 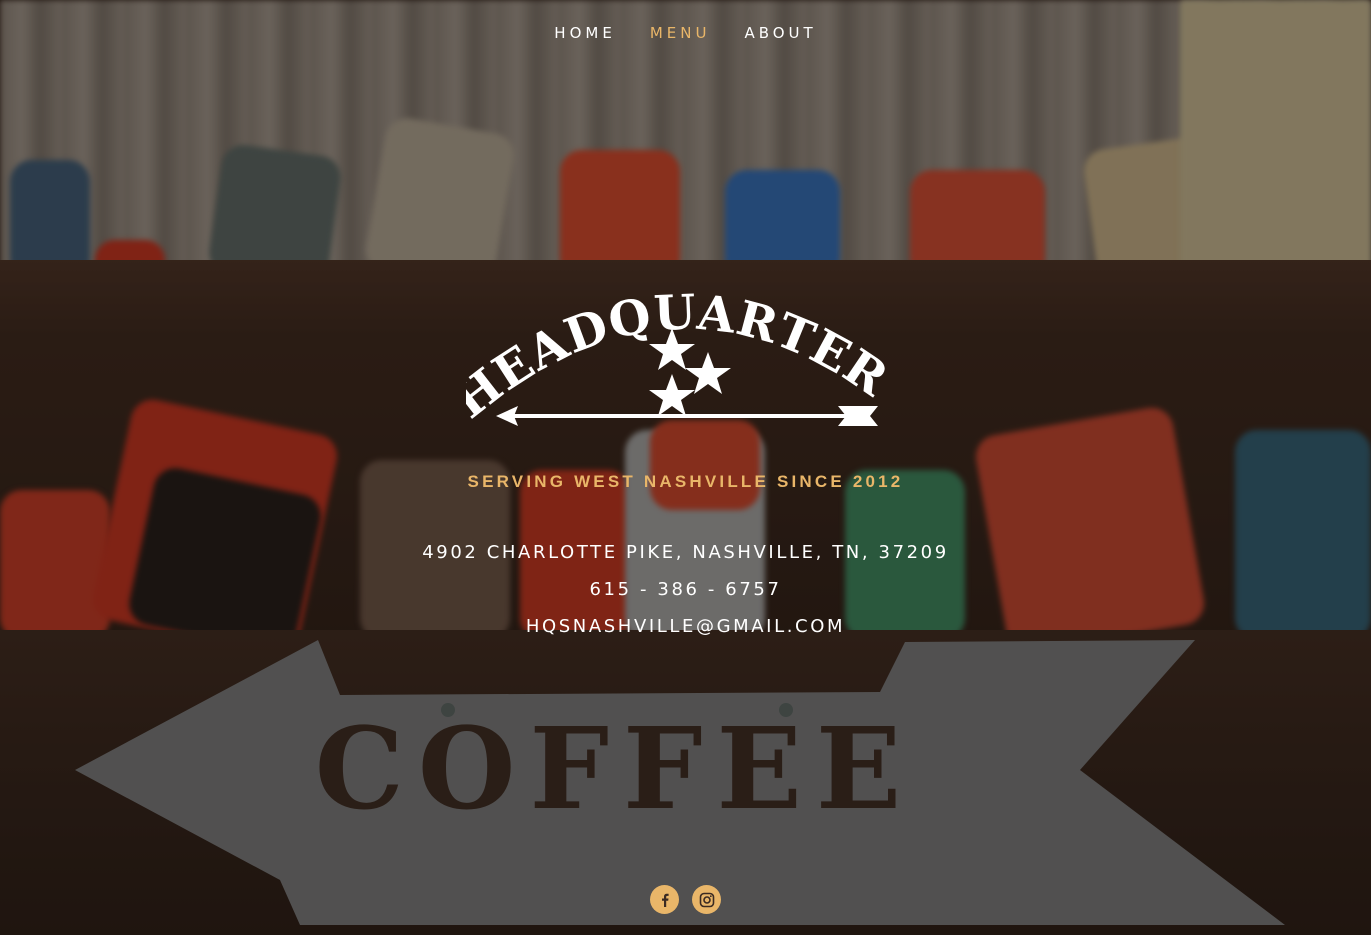 I want to click on logo-arrow, so click(x=687, y=416).